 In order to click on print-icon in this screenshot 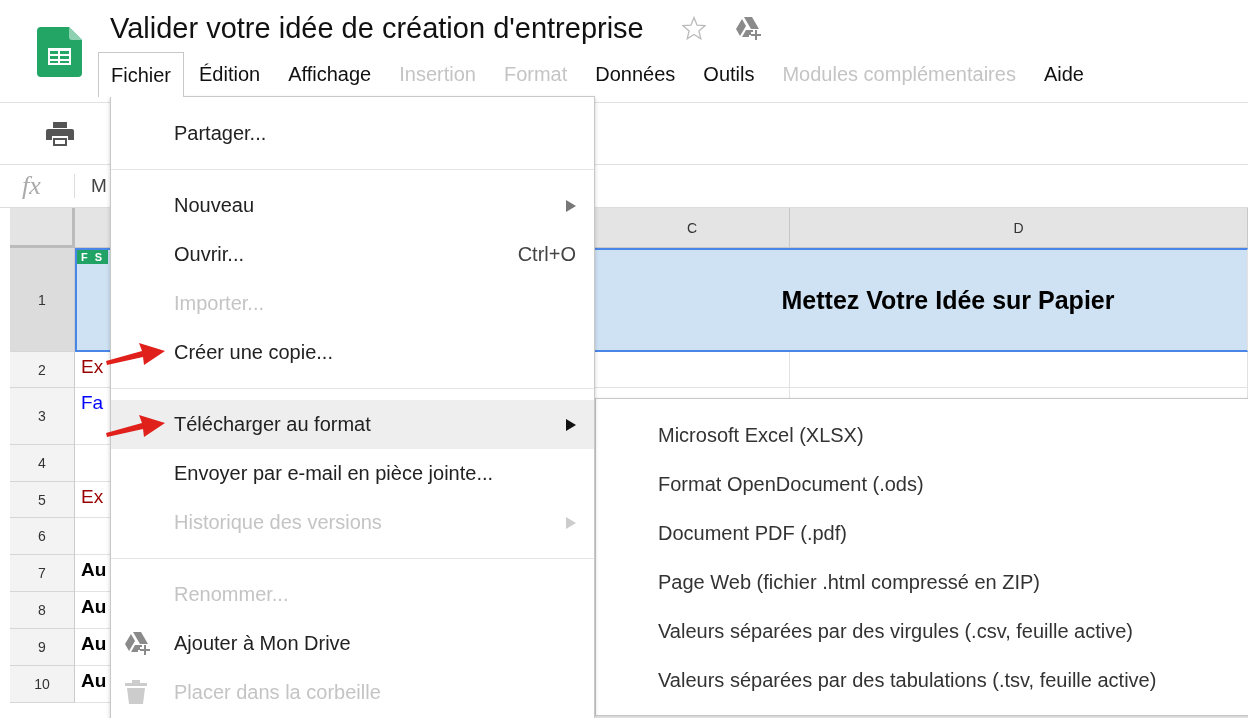, I will do `click(60, 133)`.